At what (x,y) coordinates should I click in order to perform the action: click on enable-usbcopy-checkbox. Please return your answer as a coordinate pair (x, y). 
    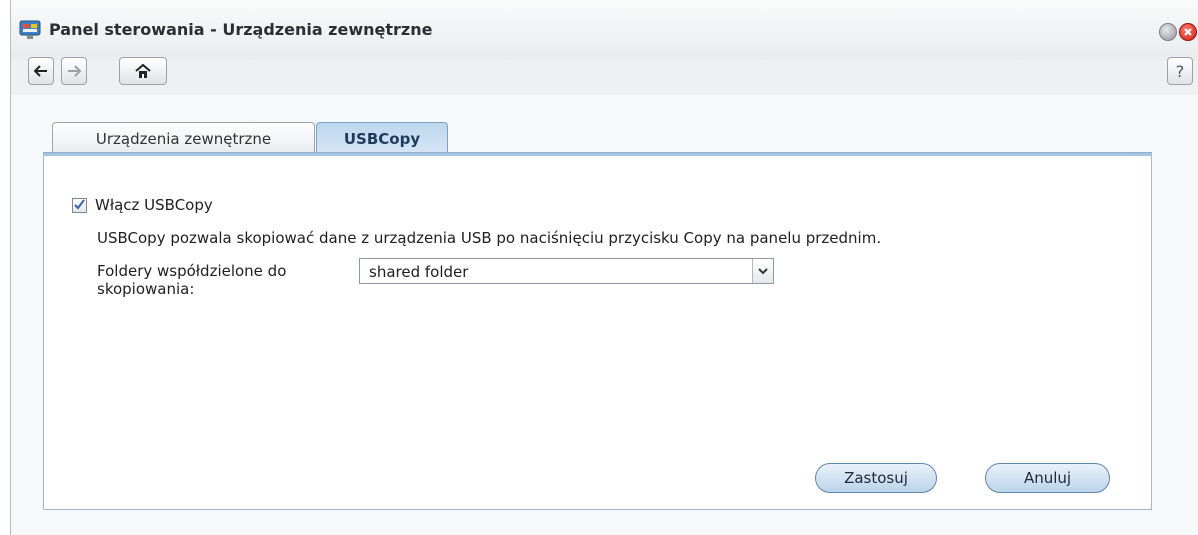
    Looking at the image, I should click on (79, 205).